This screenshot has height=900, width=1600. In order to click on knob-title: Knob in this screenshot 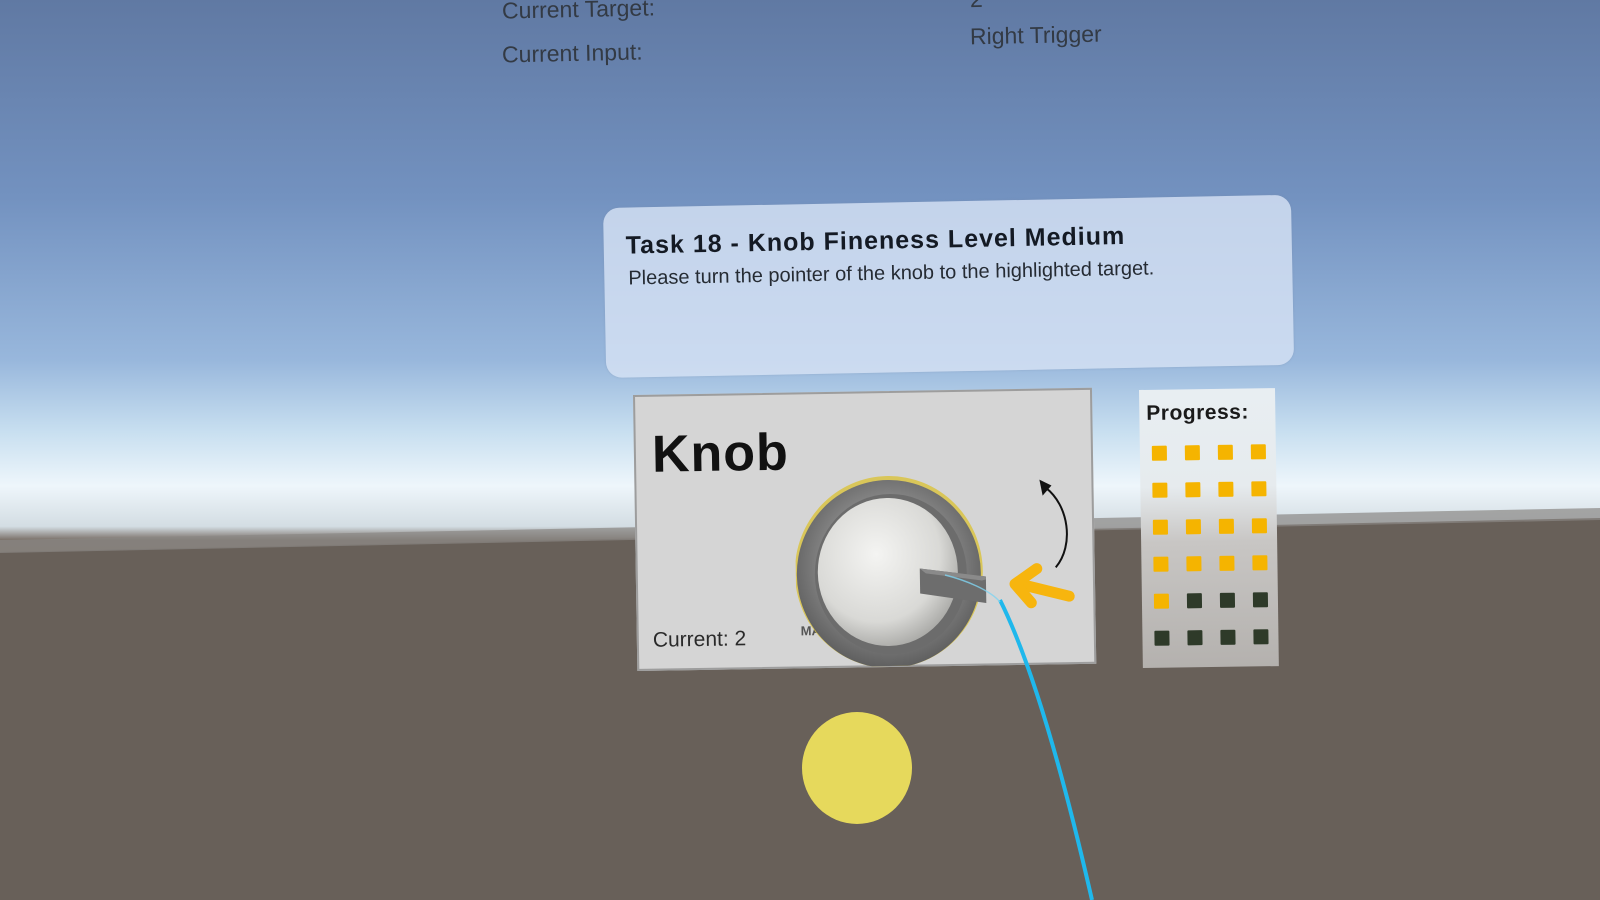, I will do `click(720, 453)`.